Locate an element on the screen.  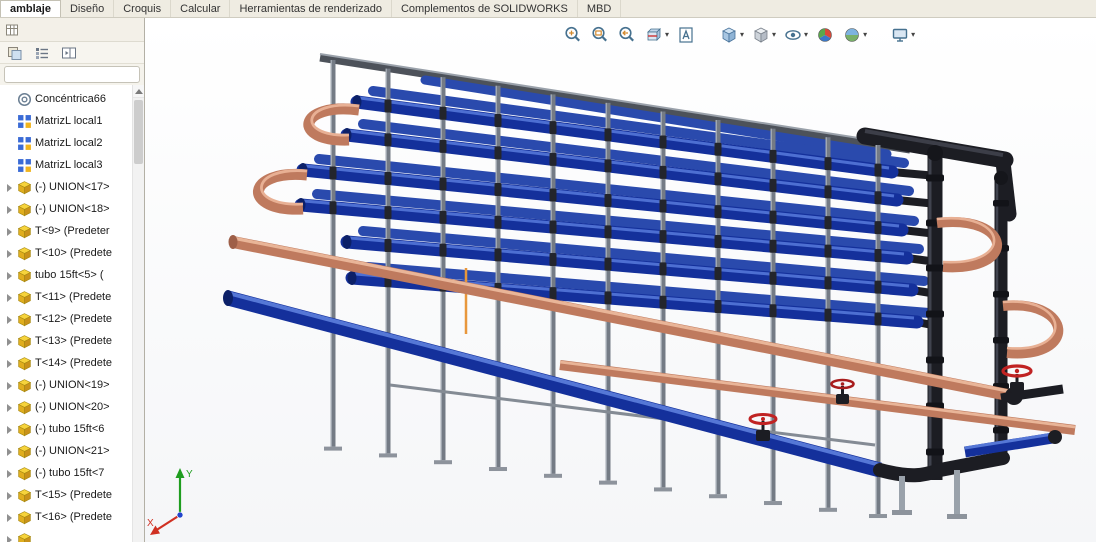
hide-show-items-icon: ▾ is located at coordinates (795, 35).